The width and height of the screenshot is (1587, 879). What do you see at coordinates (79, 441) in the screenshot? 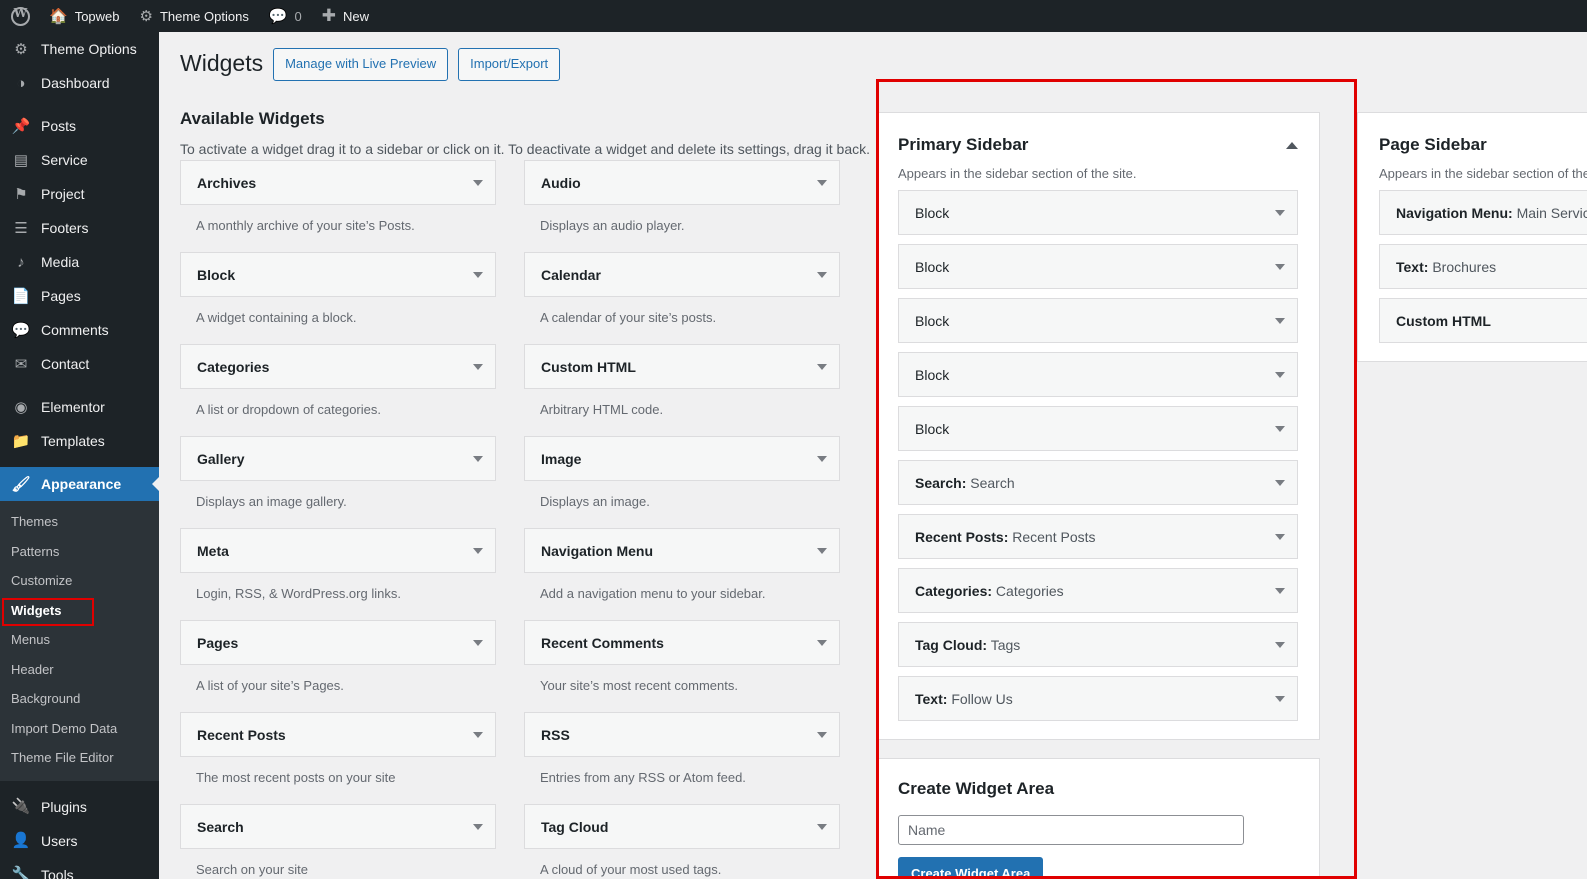
I see `sidebar-item-templates: 📁 Templates` at bounding box center [79, 441].